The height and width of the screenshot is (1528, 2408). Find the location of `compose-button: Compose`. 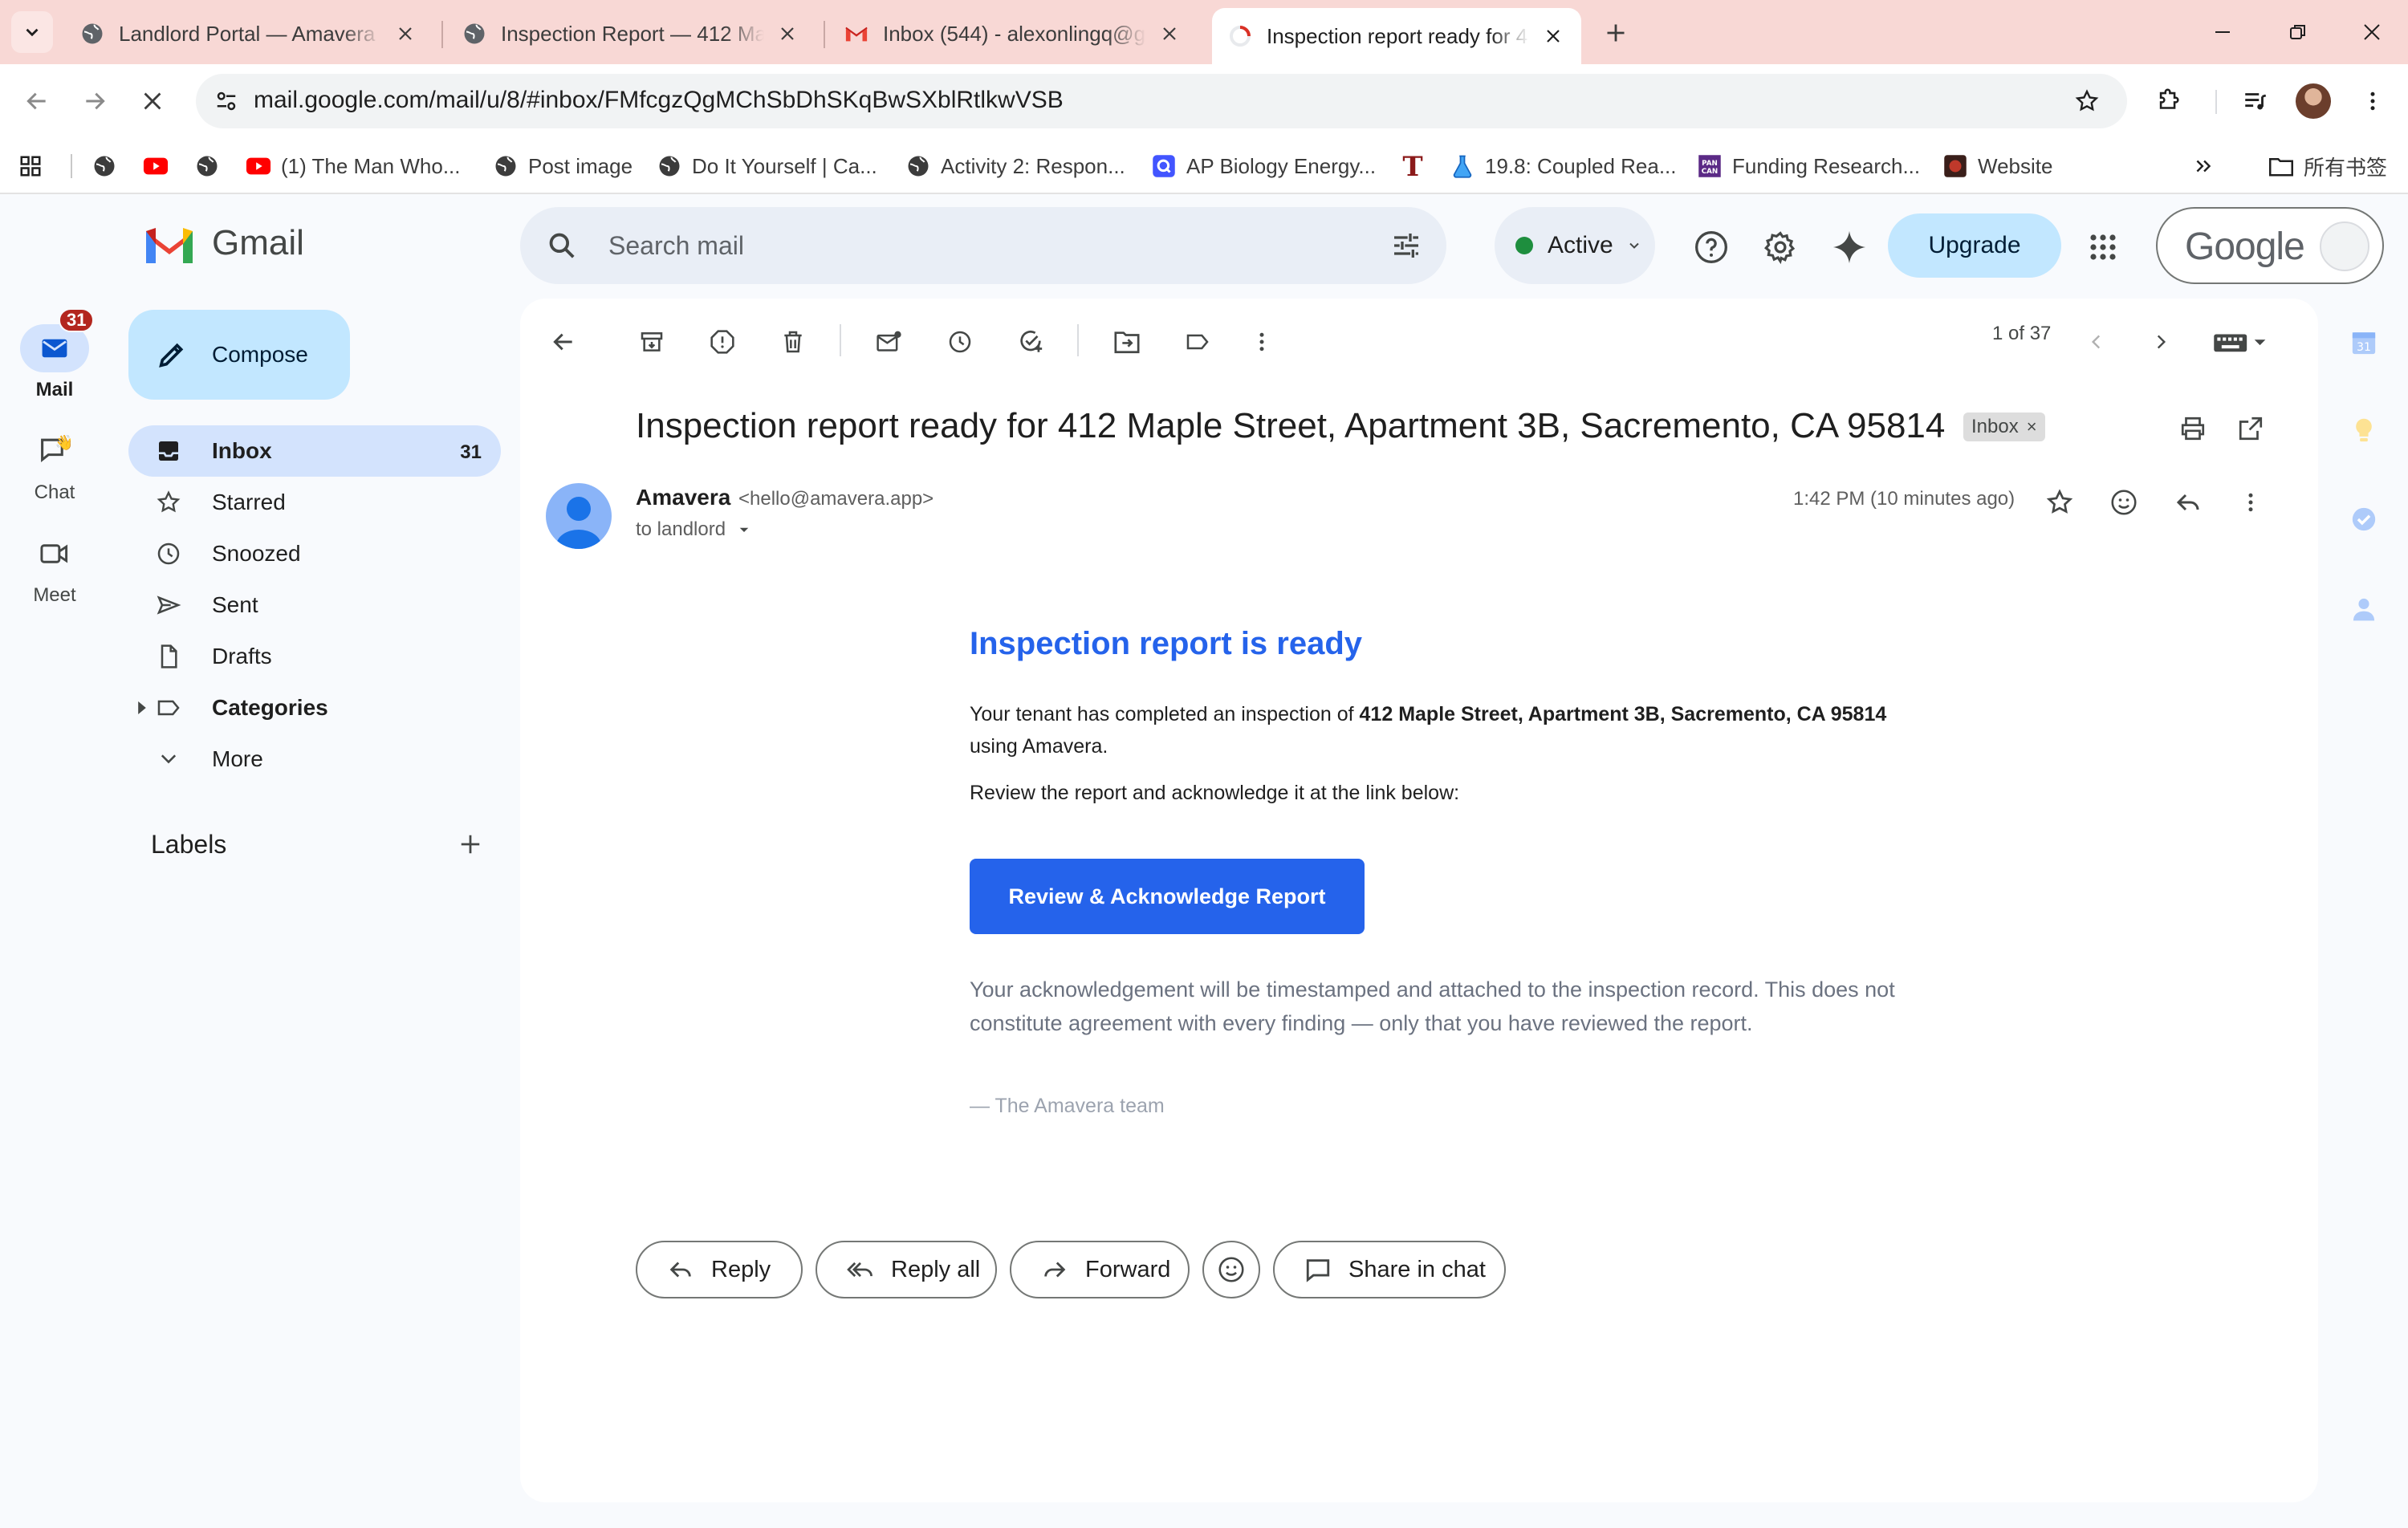

compose-button: Compose is located at coordinates (239, 355).